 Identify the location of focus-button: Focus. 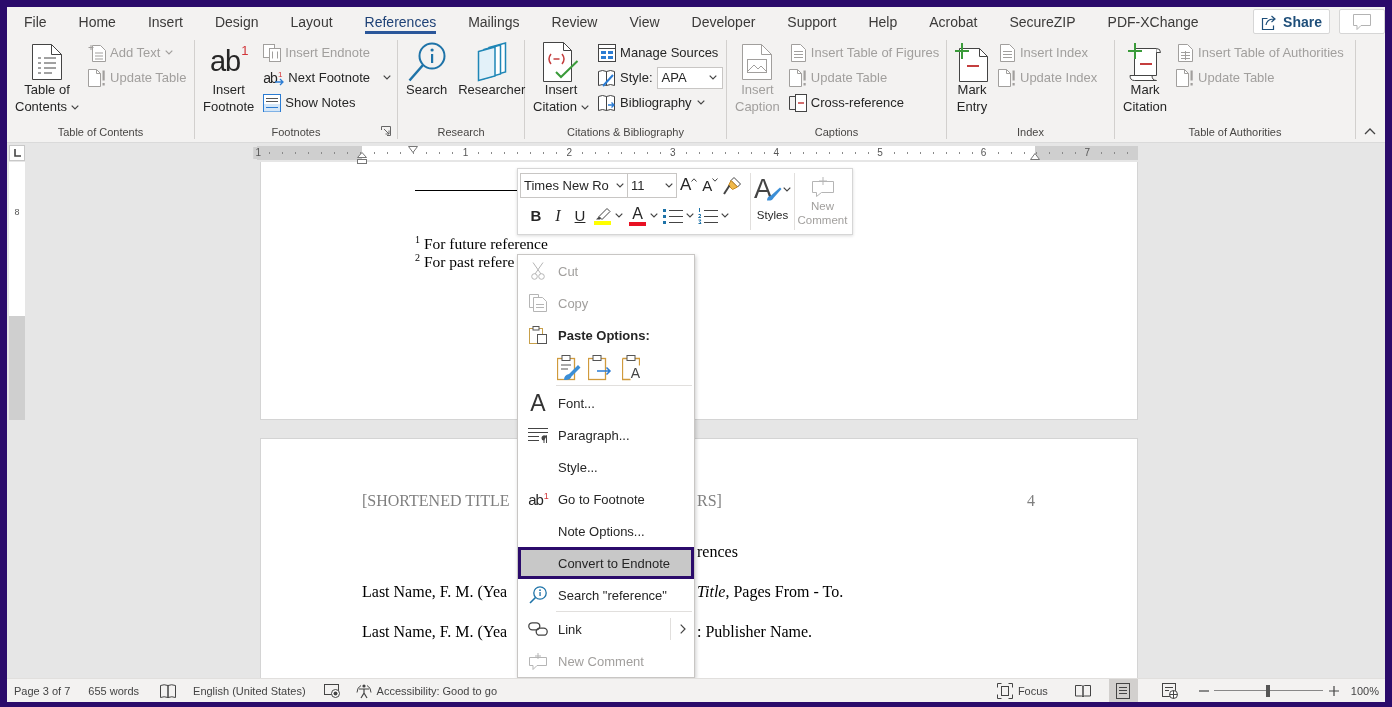
(1022, 690).